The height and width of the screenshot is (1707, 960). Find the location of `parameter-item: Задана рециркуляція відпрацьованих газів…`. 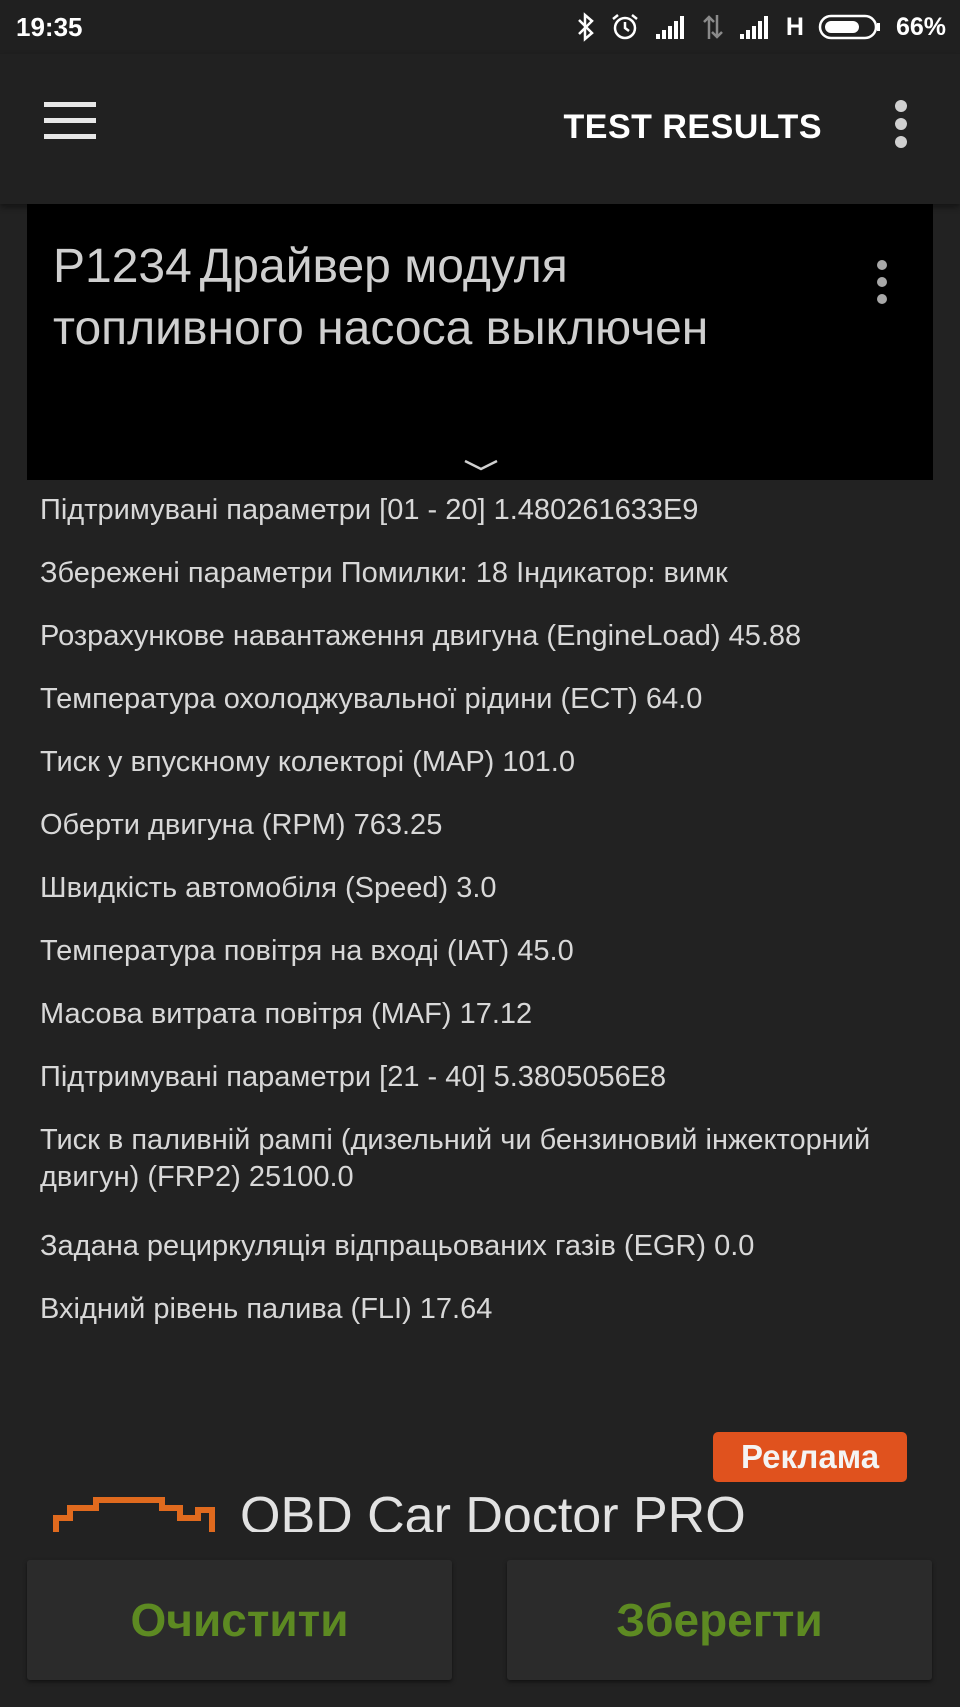

parameter-item: Задана рециркуляція відпрацьованих газів… is located at coordinates (397, 1246).